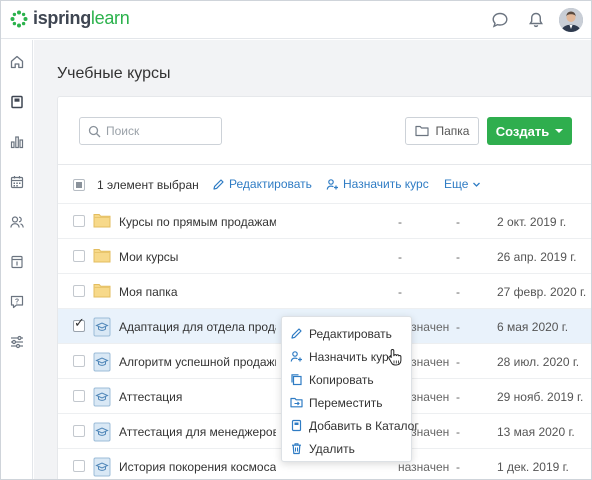 The width and height of the screenshot is (592, 480). What do you see at coordinates (386, 184) in the screenshot?
I see `assign-label: Назначить курс` at bounding box center [386, 184].